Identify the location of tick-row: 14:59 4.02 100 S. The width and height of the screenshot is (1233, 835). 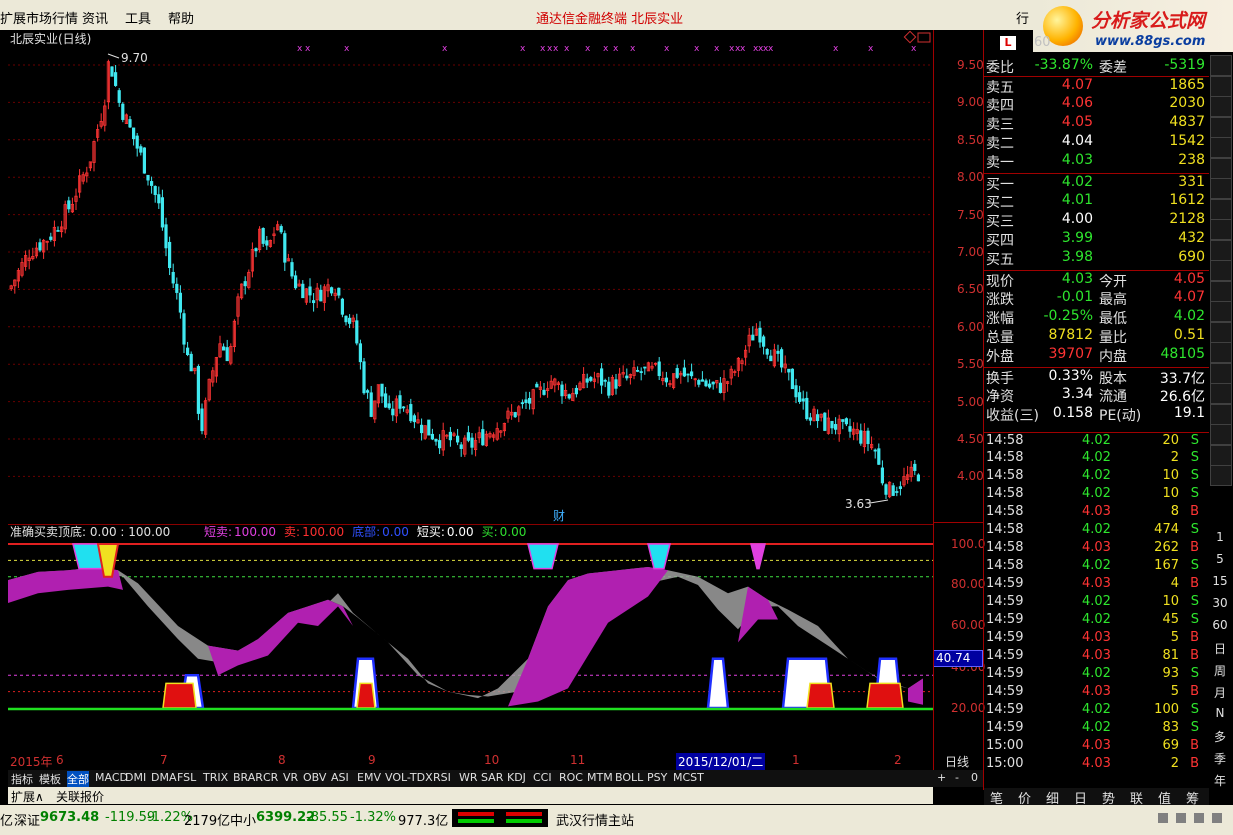
(1096, 711).